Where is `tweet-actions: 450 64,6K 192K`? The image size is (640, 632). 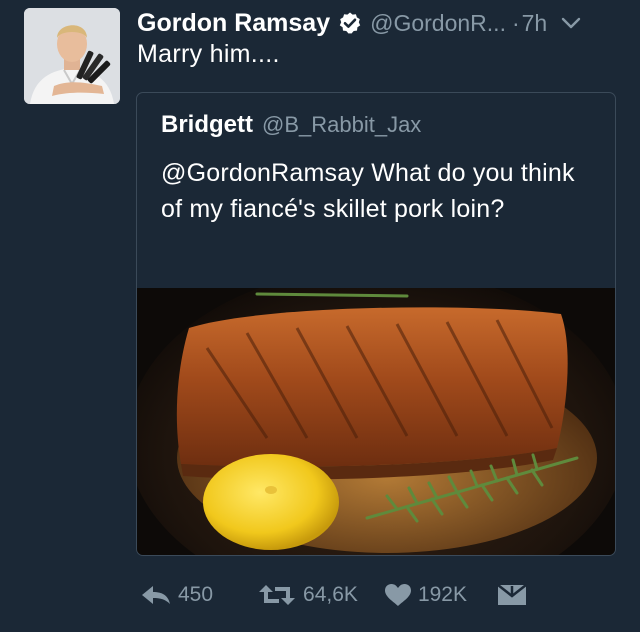
tweet-actions: 450 64,6K 192K is located at coordinates (333, 595).